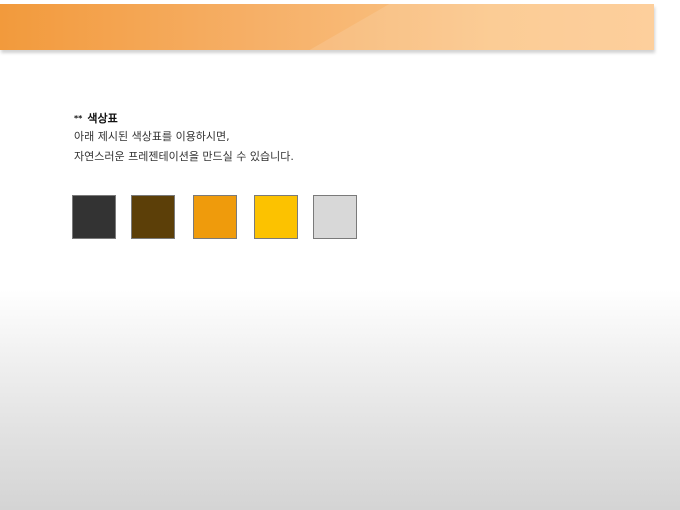  I want to click on section-heading: ** 색상표, so click(184, 119).